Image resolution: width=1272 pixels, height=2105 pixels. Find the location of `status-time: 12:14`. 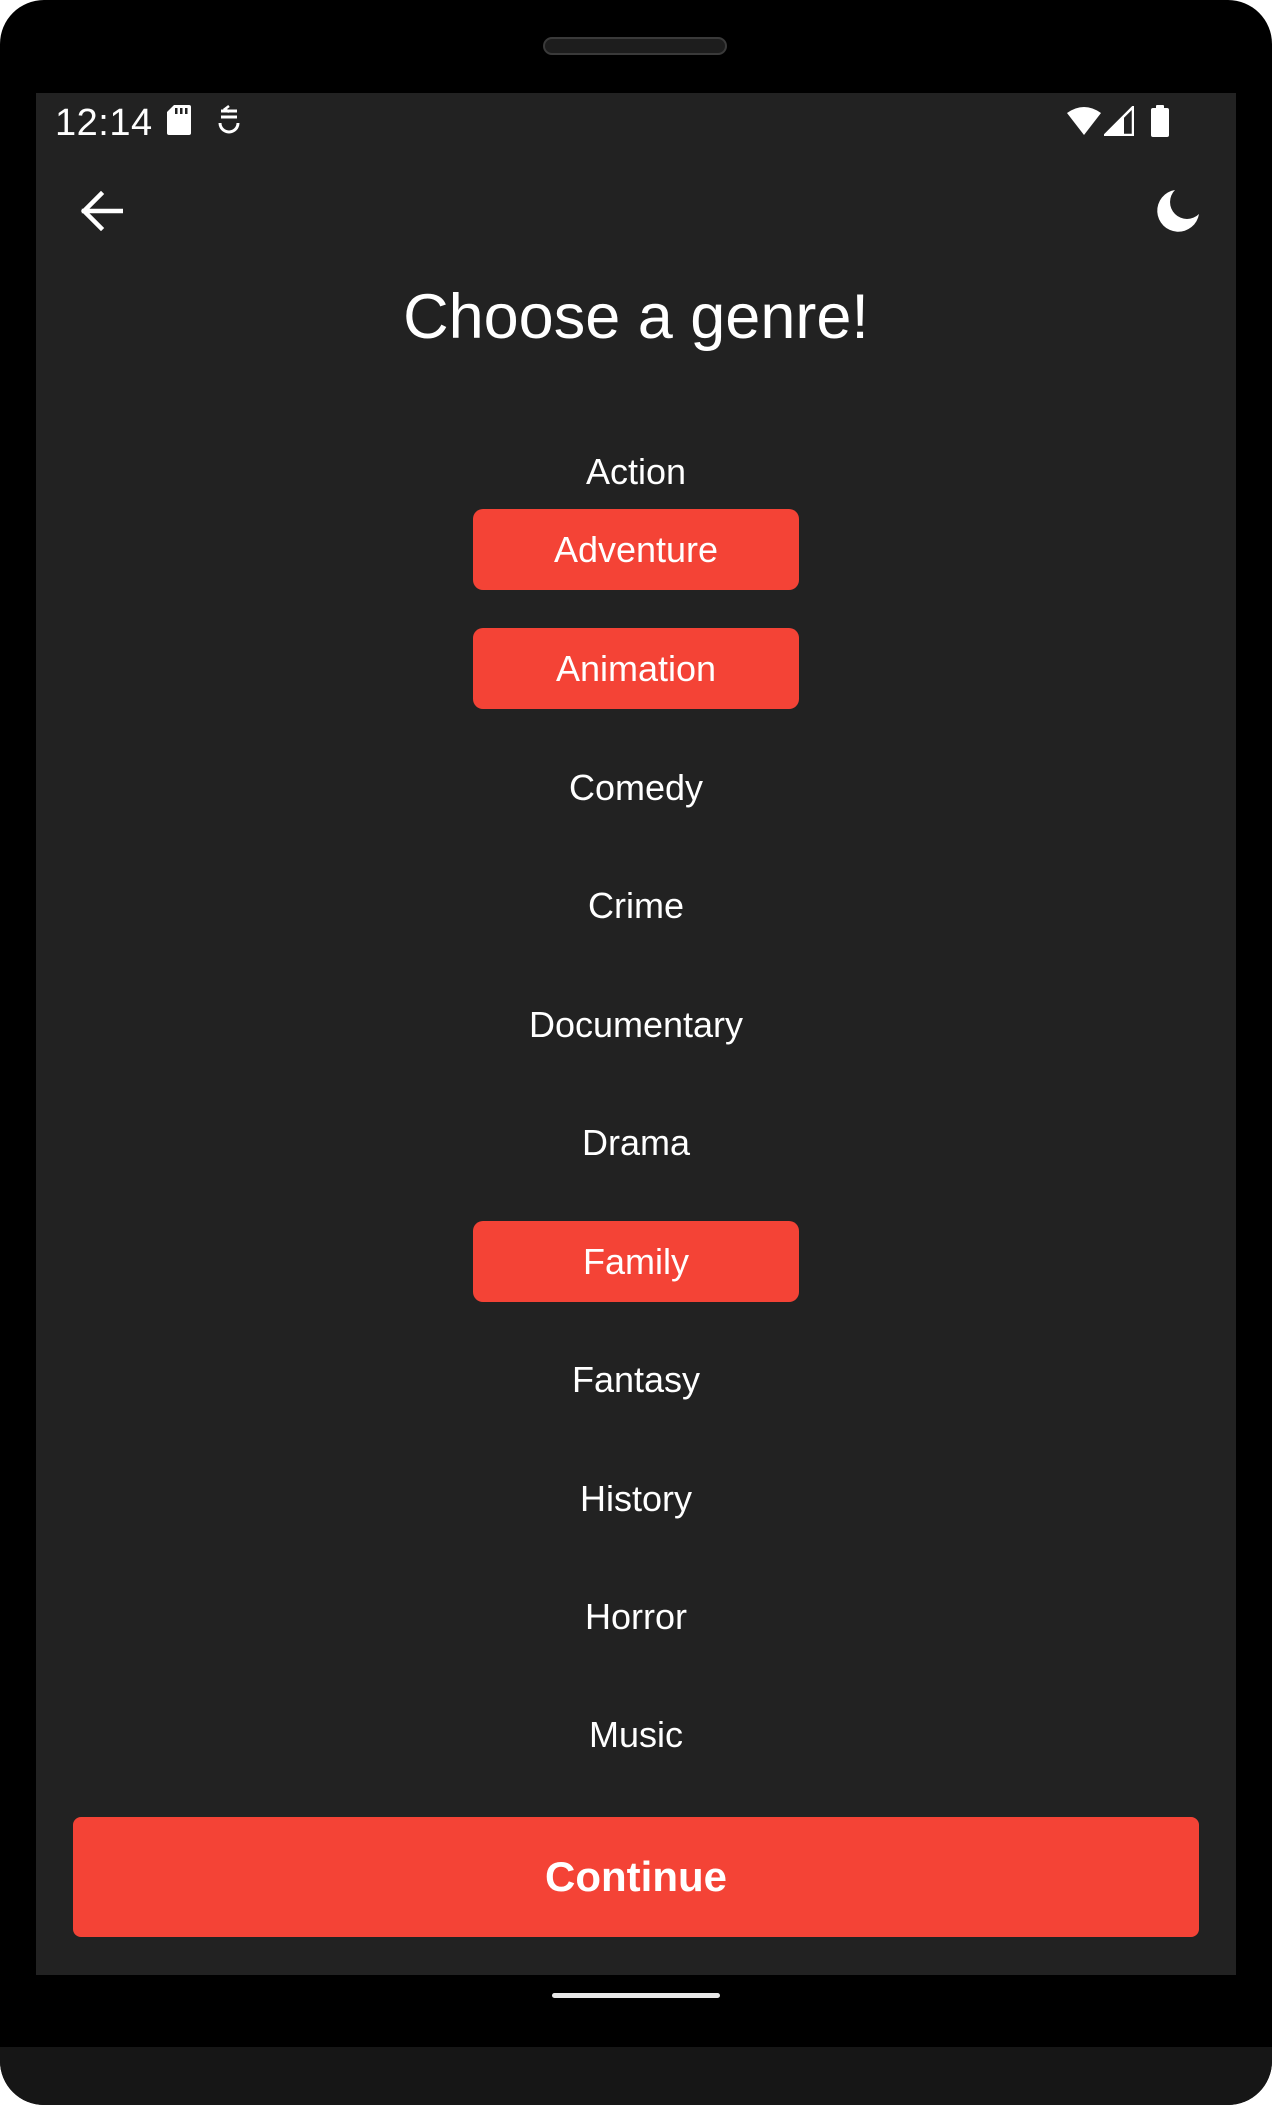

status-time: 12:14 is located at coordinates (104, 123).